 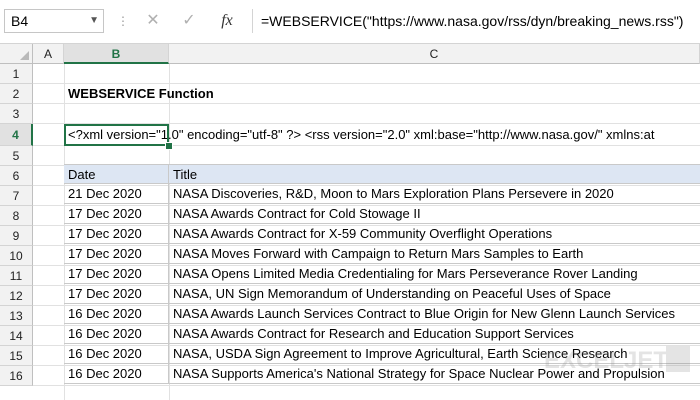 I want to click on select-all-corner, so click(x=16, y=54).